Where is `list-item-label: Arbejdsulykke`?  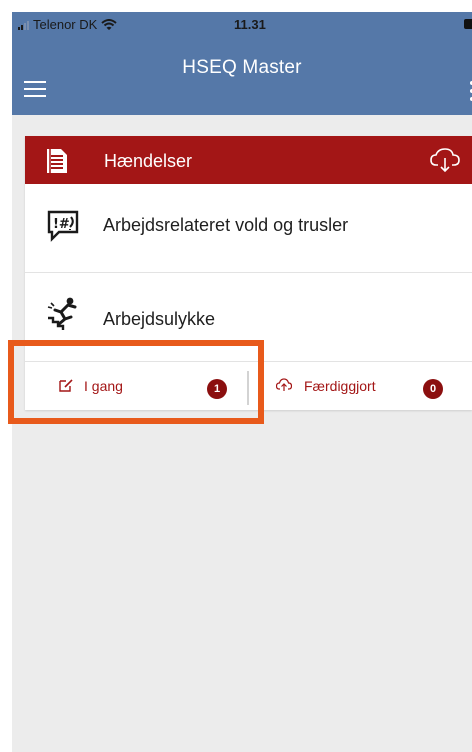
list-item-label: Arbejdsulykke is located at coordinates (159, 319).